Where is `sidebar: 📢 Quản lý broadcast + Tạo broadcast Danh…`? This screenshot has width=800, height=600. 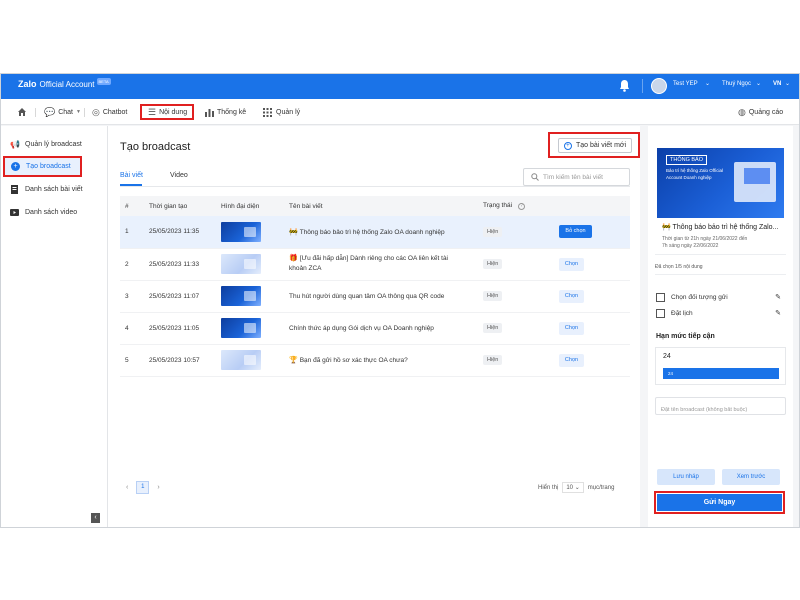 sidebar: 📢 Quản lý broadcast + Tạo broadcast Danh… is located at coordinates (54, 327).